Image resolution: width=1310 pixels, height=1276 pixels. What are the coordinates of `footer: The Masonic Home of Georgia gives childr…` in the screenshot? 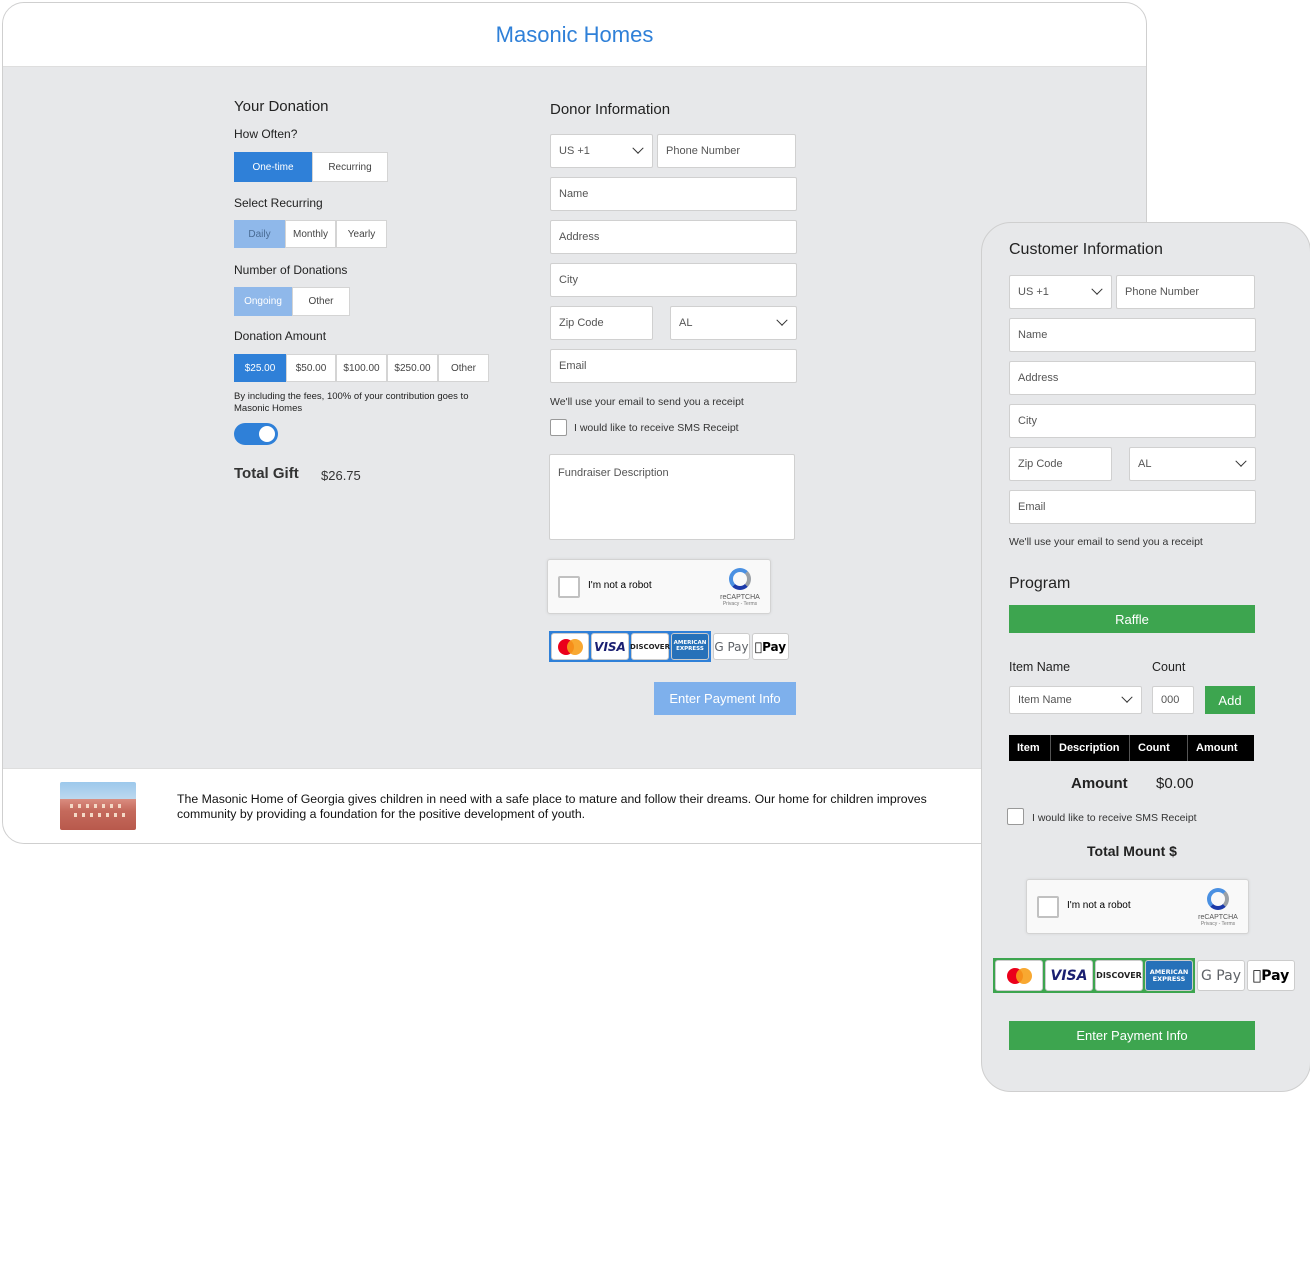 It's located at (574, 805).